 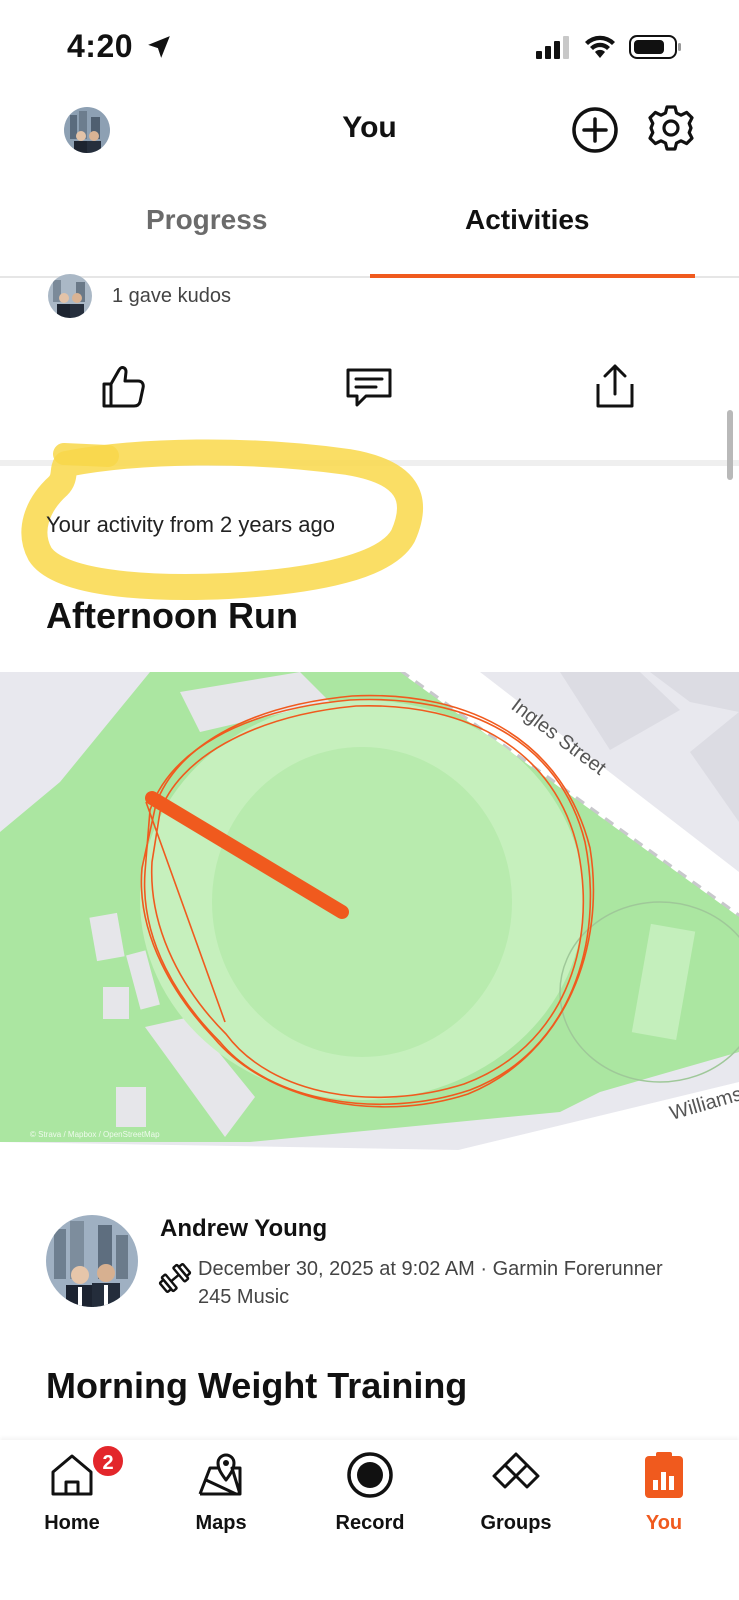 I want to click on tab-progress: Progress, so click(x=206, y=220).